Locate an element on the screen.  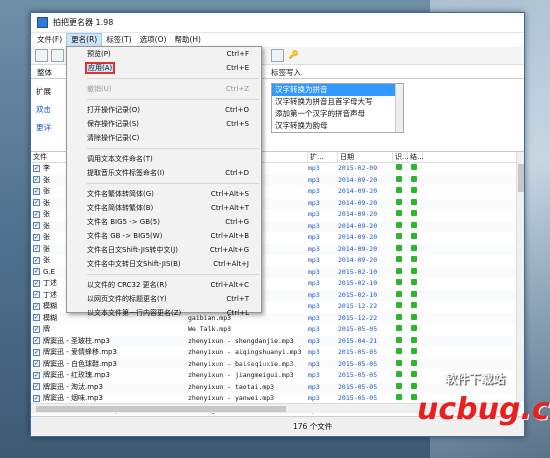
key-icon: 🔑 is located at coordinates (293, 55).